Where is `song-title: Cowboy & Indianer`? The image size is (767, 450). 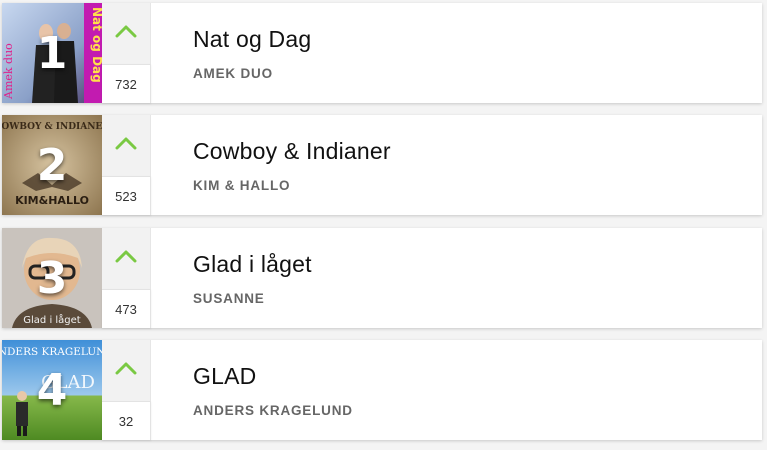 song-title: Cowboy & Indianer is located at coordinates (292, 151).